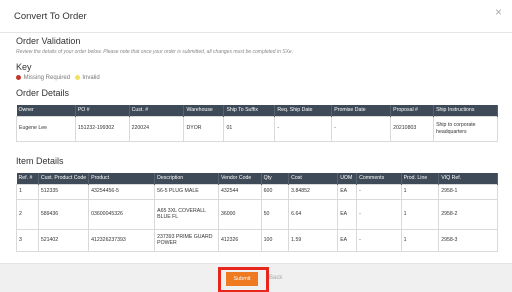 The image size is (512, 292). What do you see at coordinates (122, 191) in the screenshot?
I see `table-cell: 43254456-5` at bounding box center [122, 191].